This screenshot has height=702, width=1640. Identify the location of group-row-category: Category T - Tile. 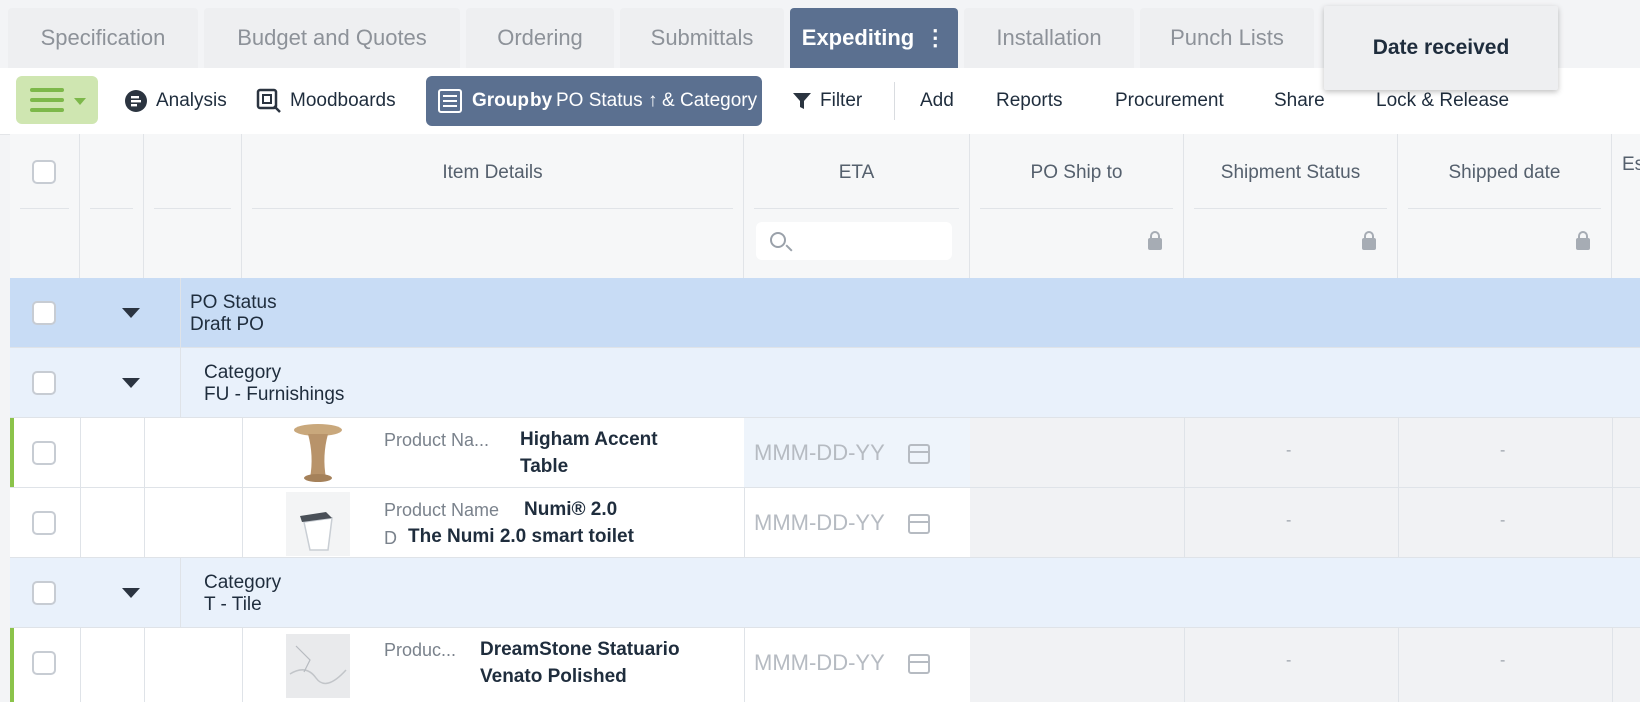
(825, 593).